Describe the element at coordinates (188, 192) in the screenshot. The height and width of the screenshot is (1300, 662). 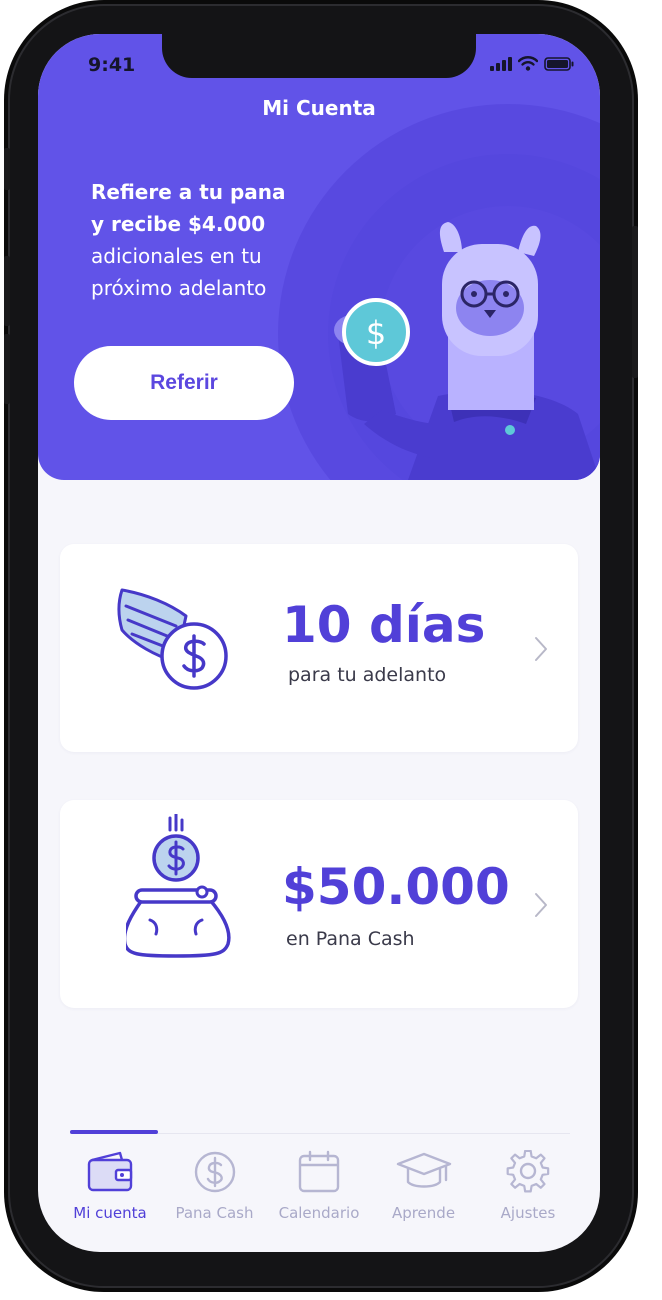
I see `referral-headline-line1: Refiere a tu pana` at that location.